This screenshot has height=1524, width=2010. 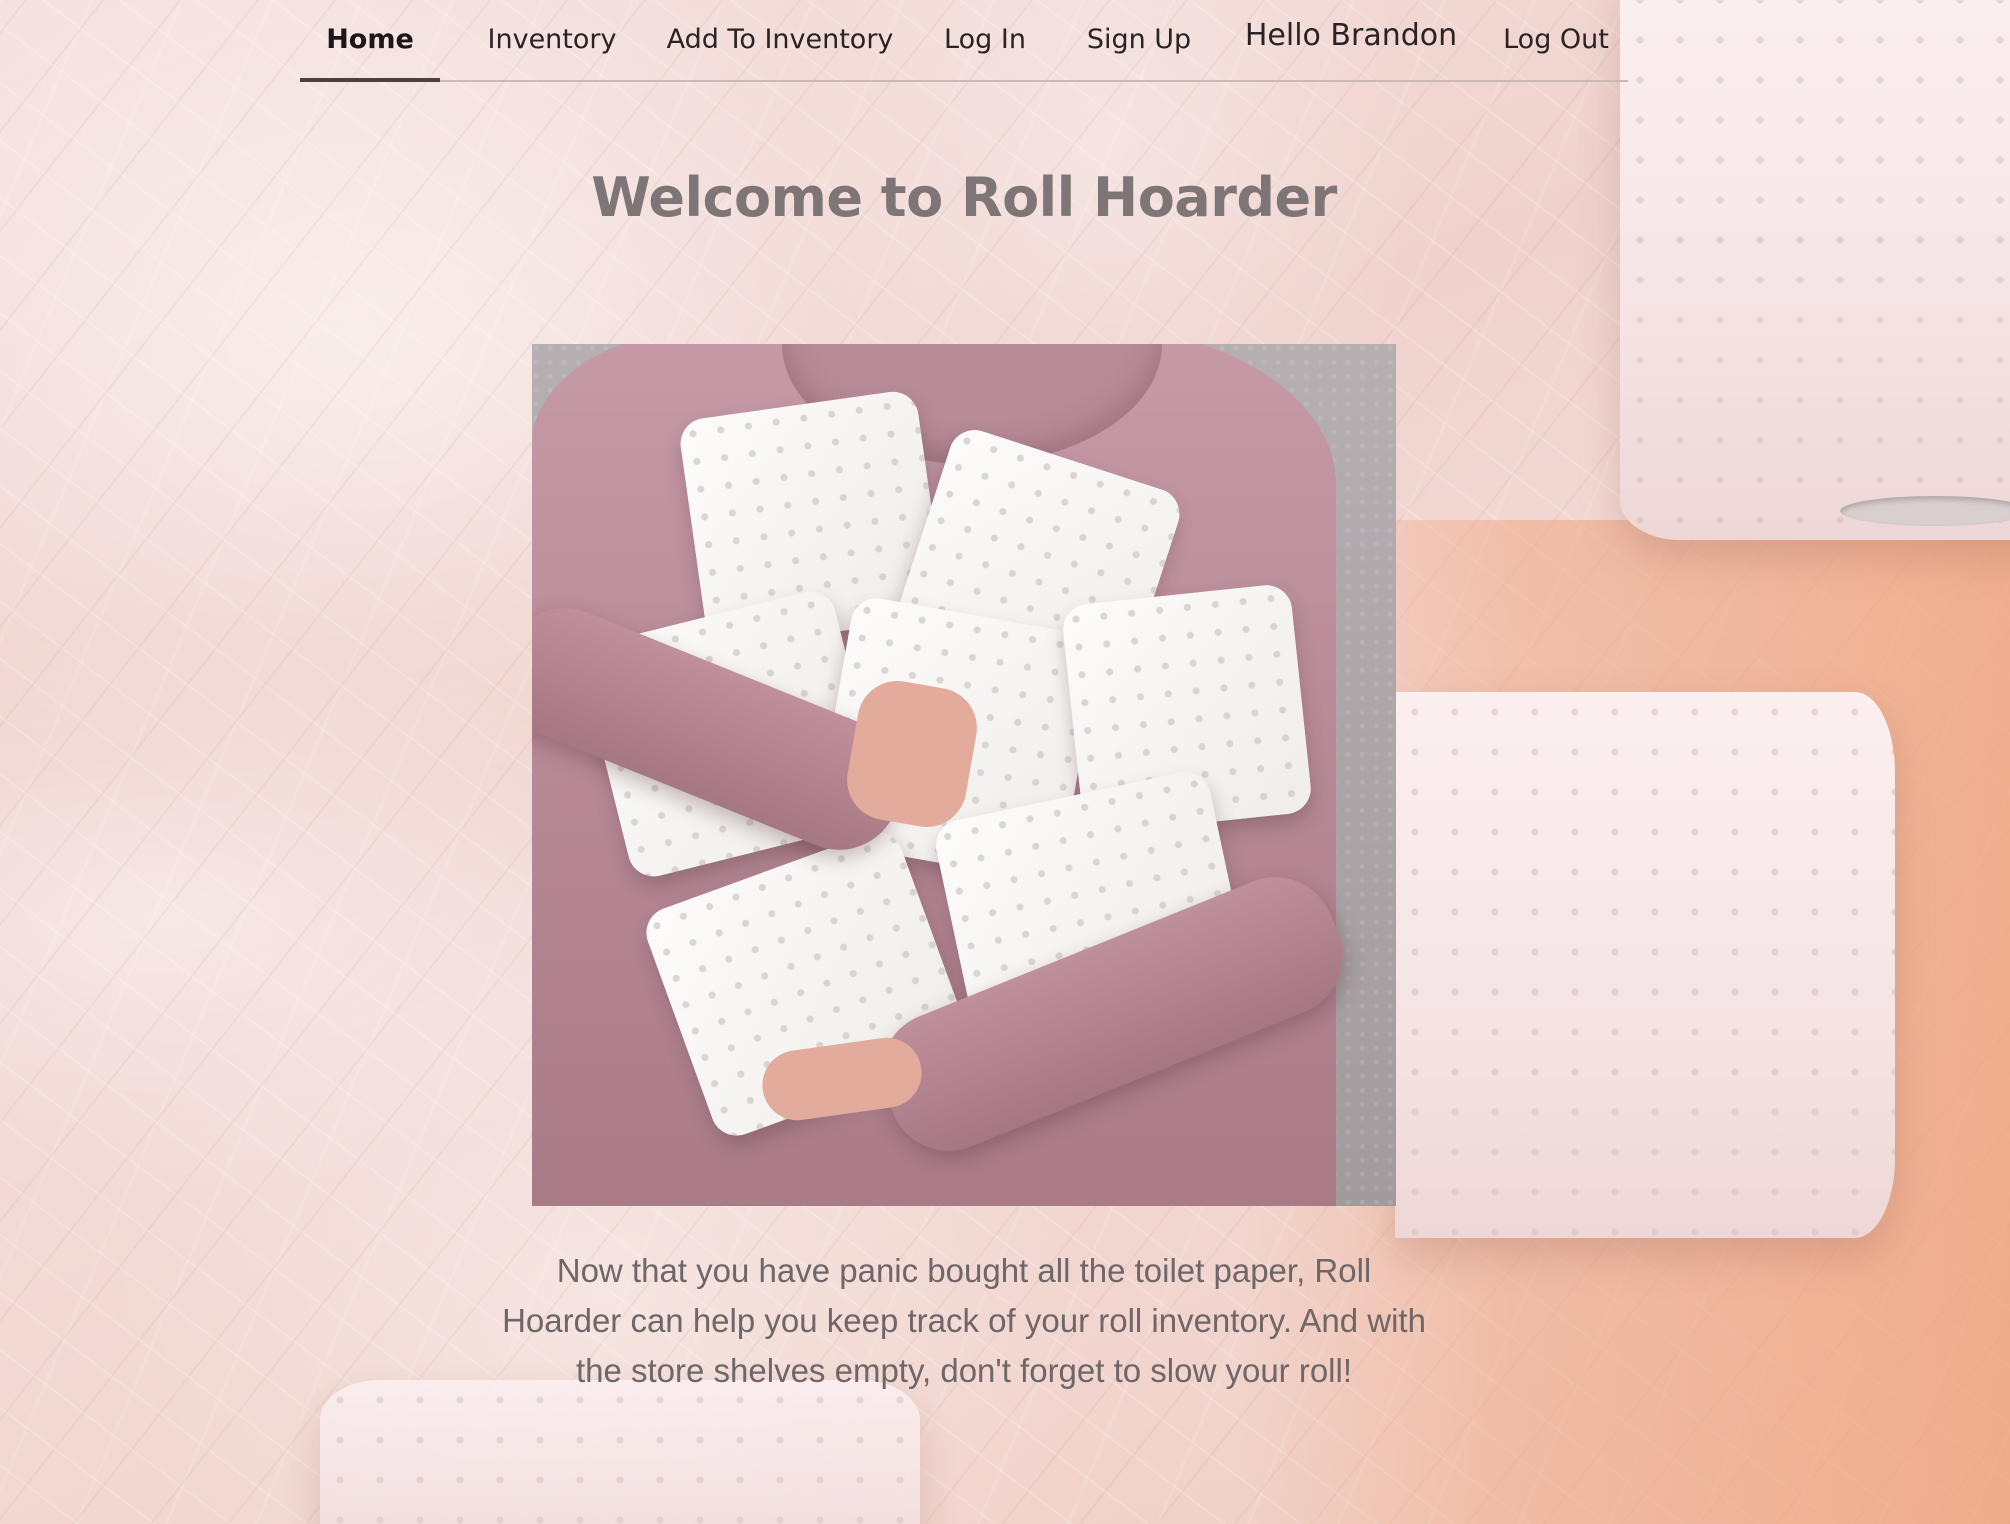 What do you see at coordinates (370, 41) in the screenshot?
I see `nav-home-link: Home` at bounding box center [370, 41].